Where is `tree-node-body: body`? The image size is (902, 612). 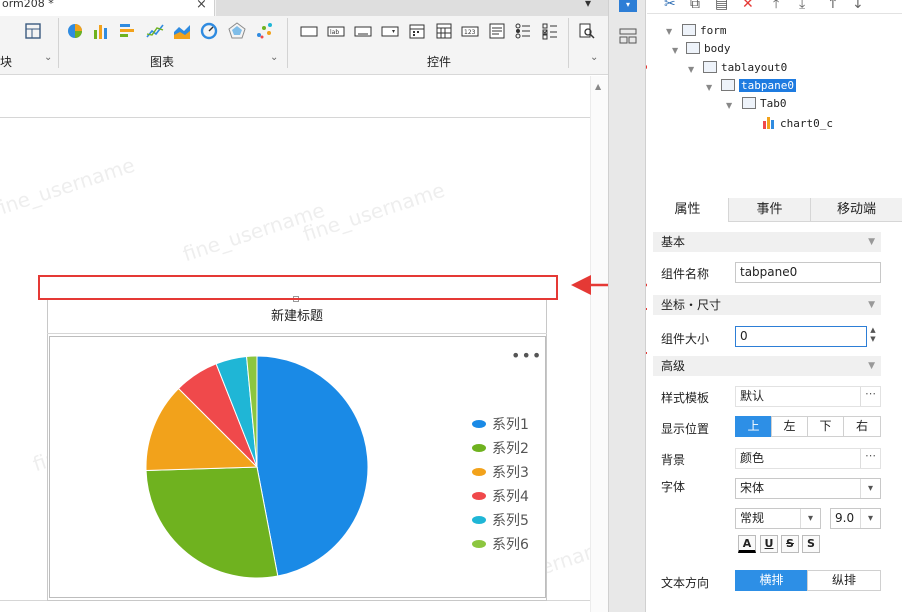
tree-node-body: body is located at coordinates (708, 48).